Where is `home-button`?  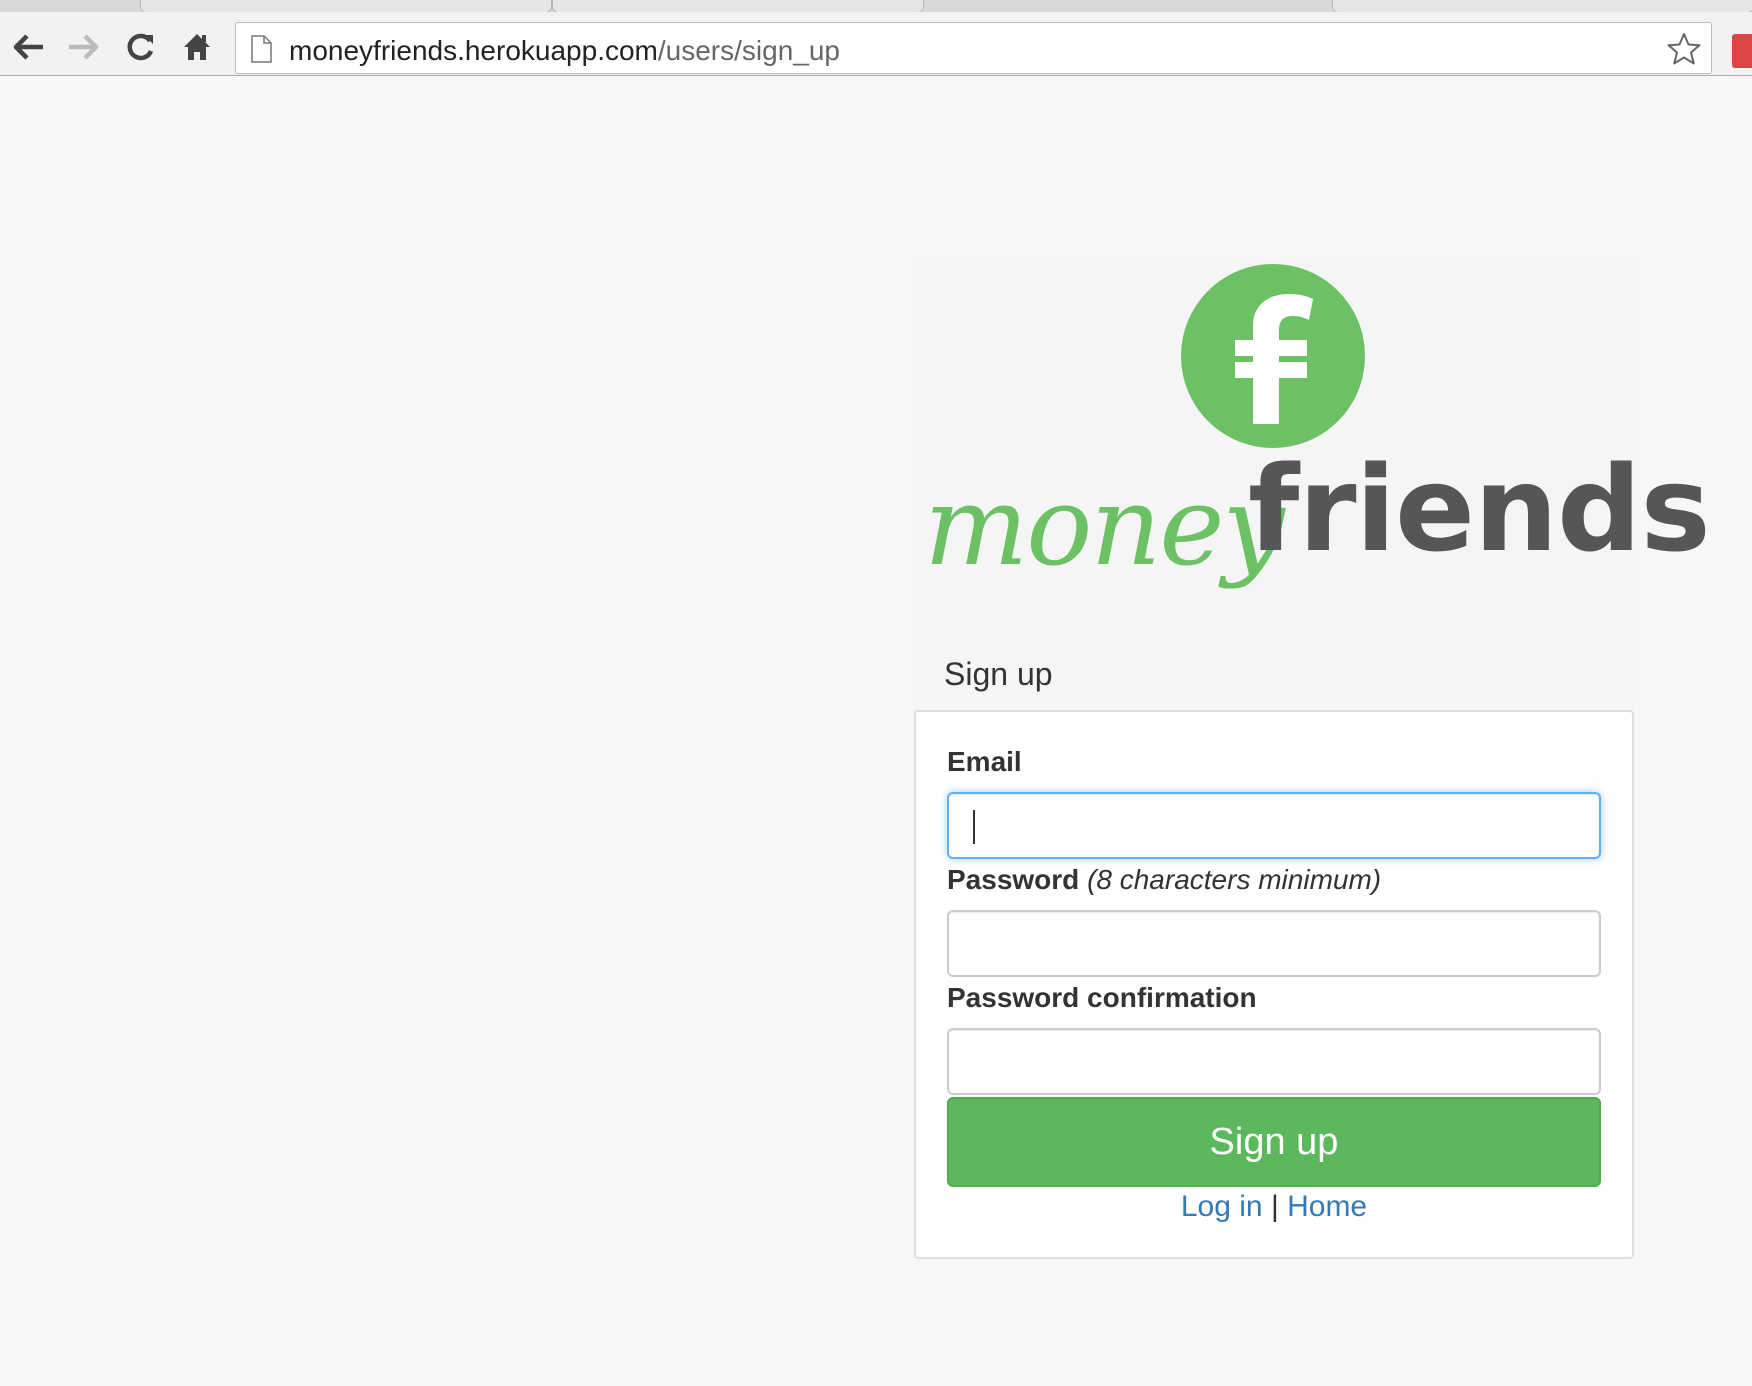 home-button is located at coordinates (197, 47).